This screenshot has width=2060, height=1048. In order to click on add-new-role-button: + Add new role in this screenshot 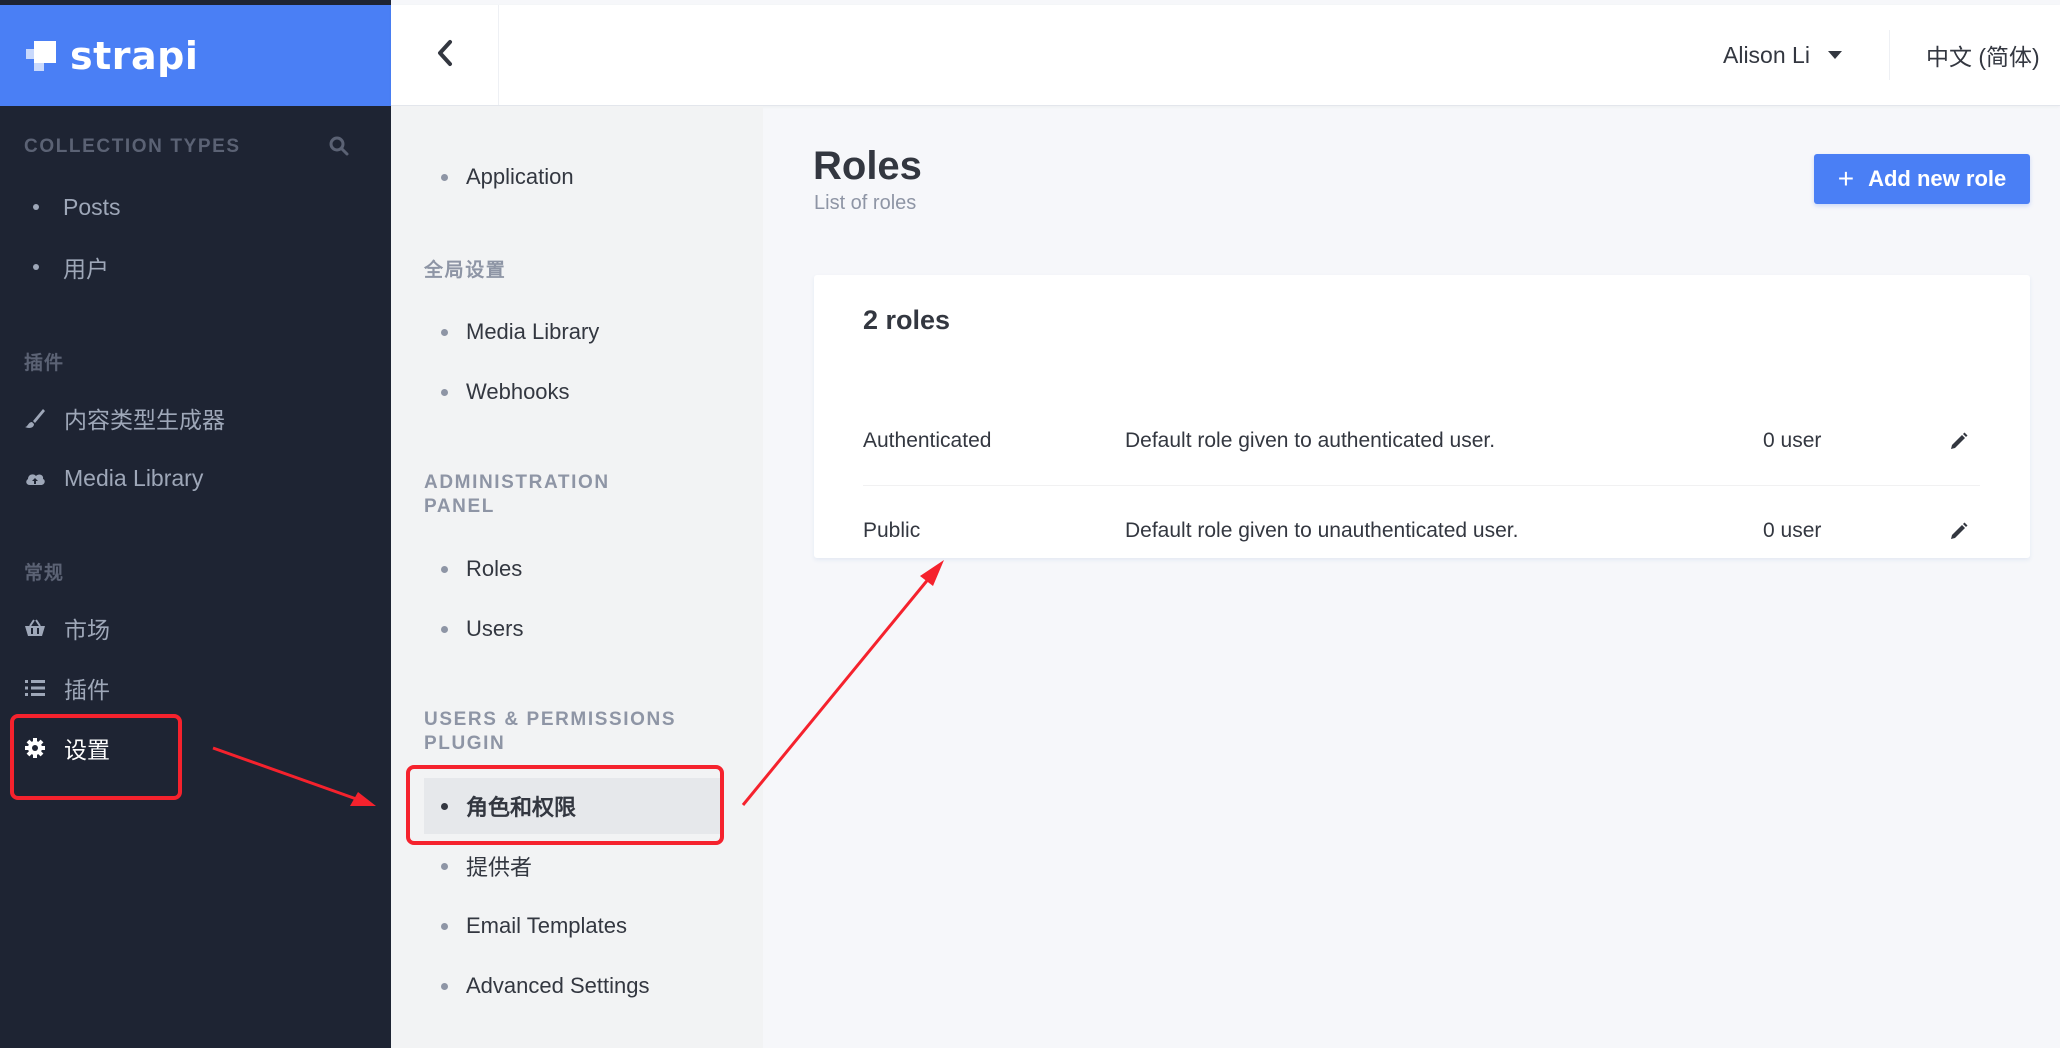, I will do `click(1922, 179)`.